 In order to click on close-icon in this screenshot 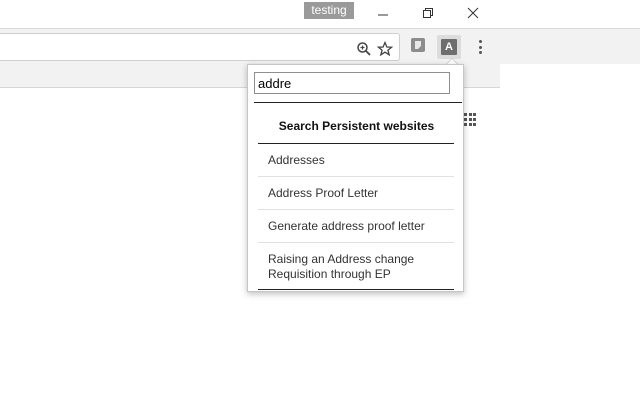, I will do `click(473, 13)`.